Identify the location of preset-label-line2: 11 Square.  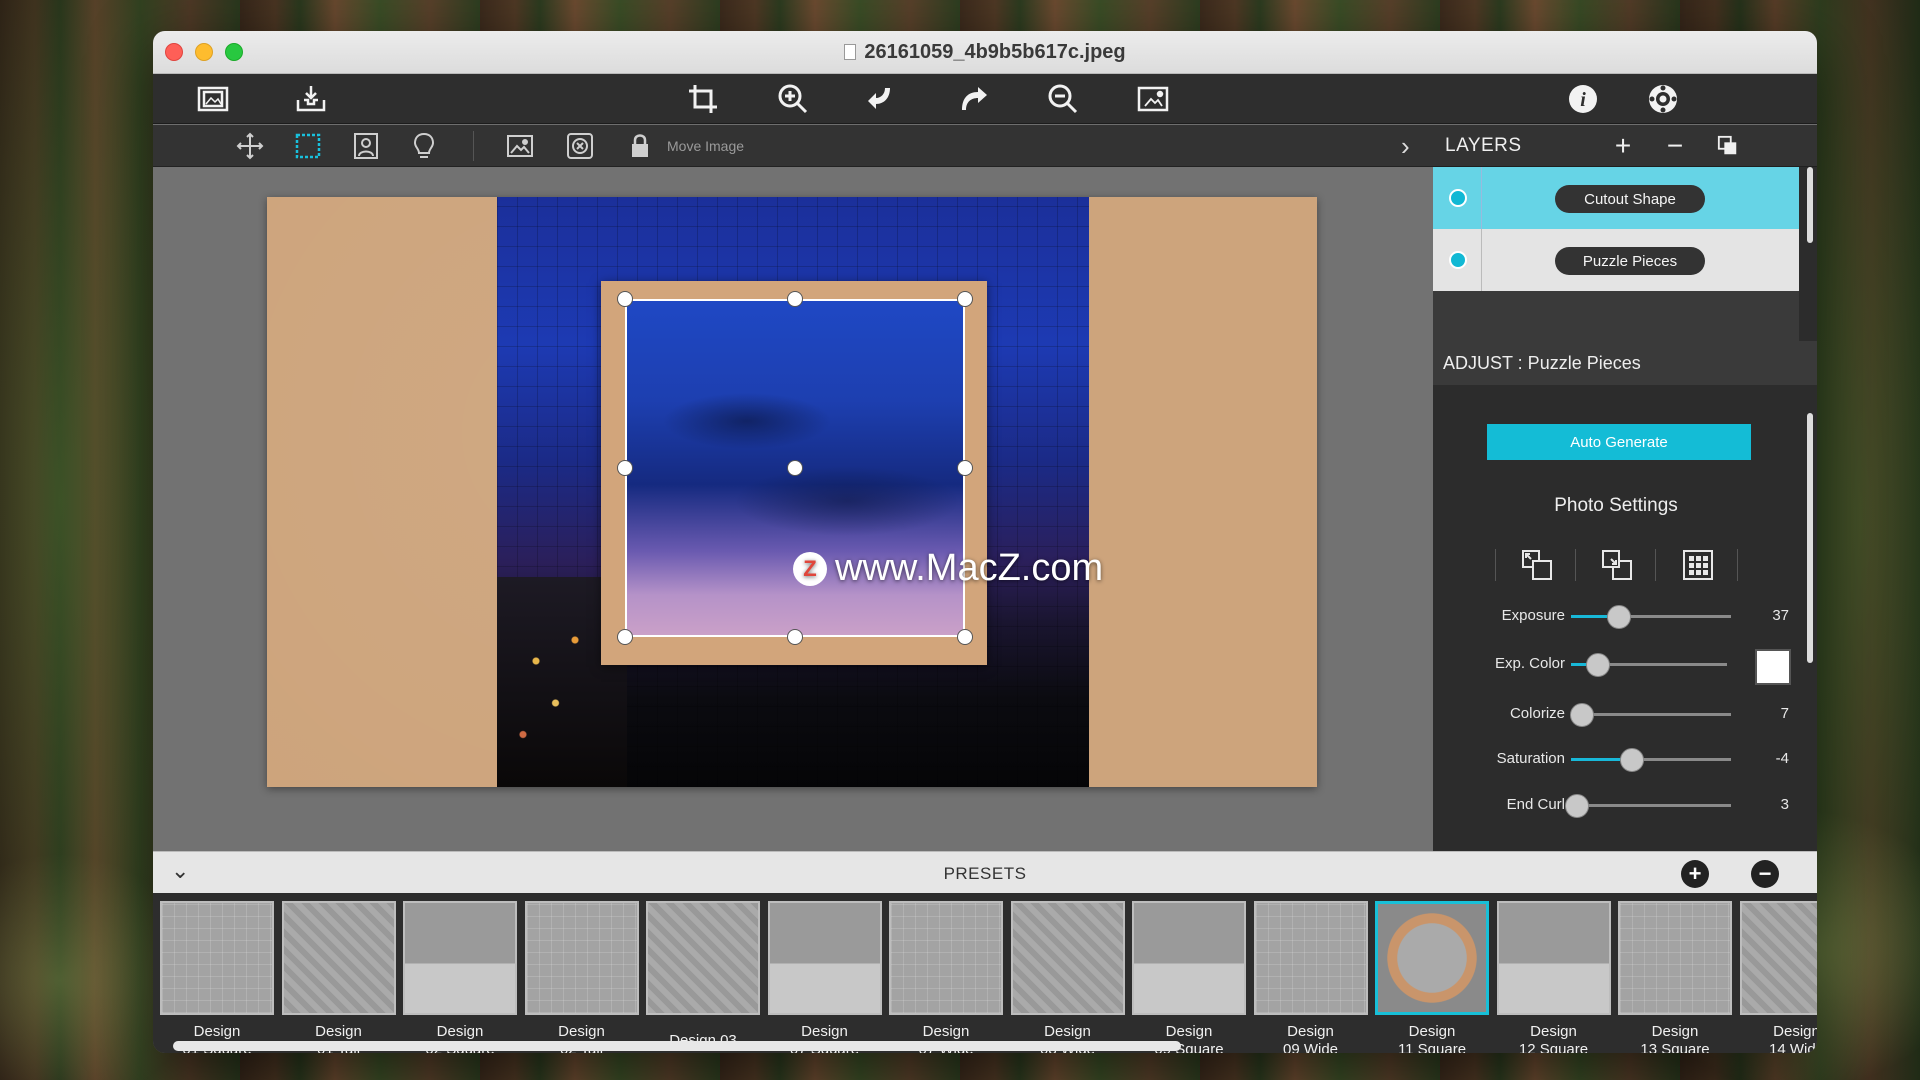
(1432, 1047).